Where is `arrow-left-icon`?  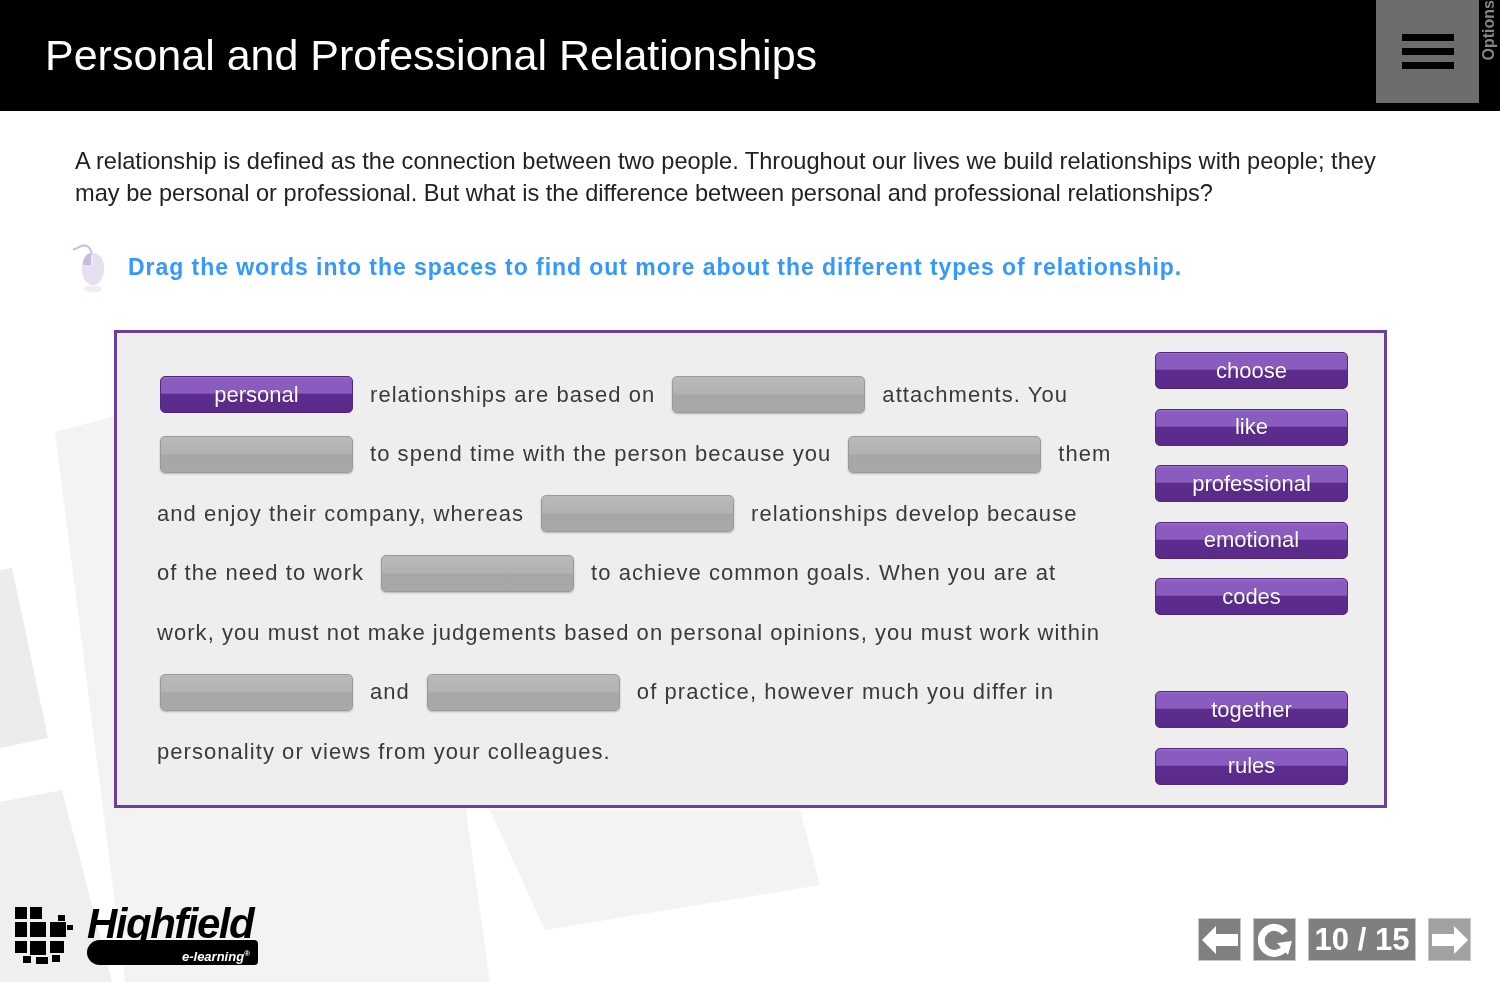
arrow-left-icon is located at coordinates (1219, 939).